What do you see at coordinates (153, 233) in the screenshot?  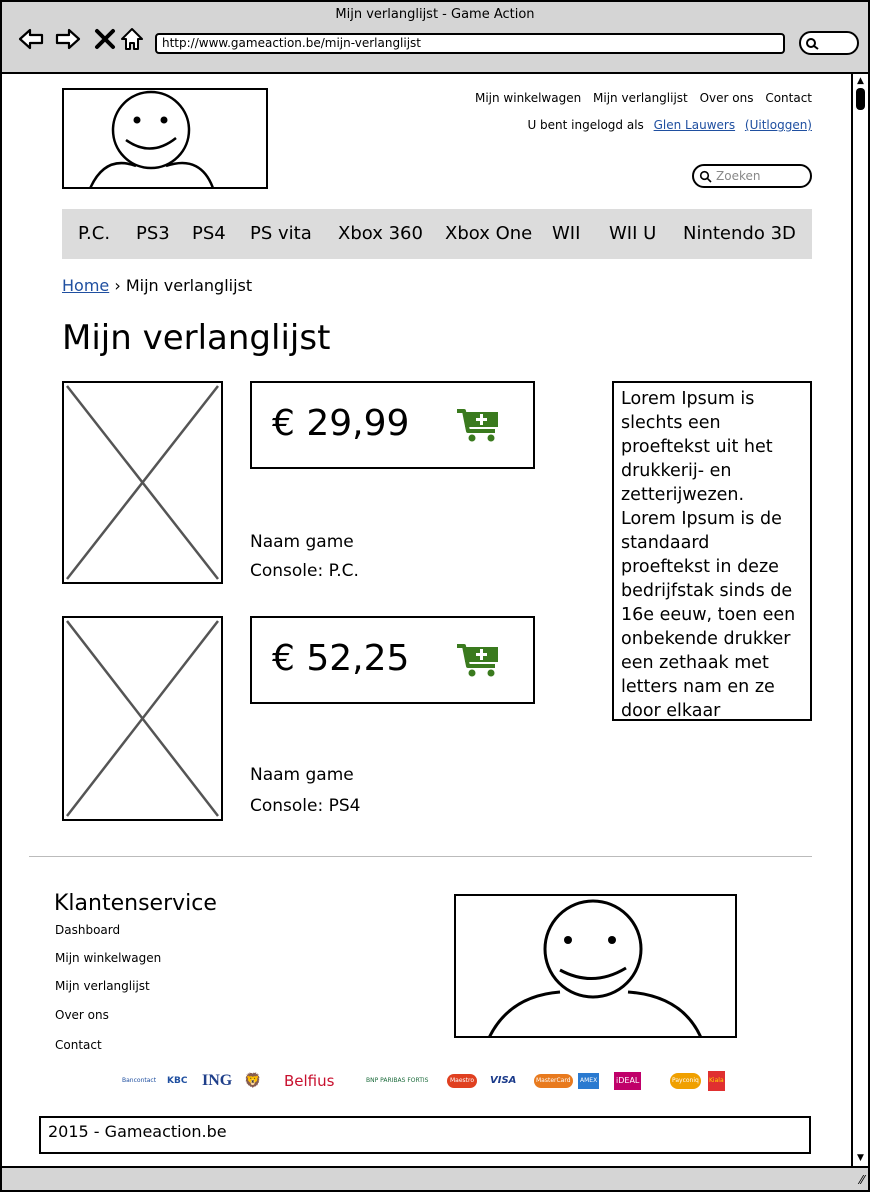 I see `nav-item-ps3: PS3` at bounding box center [153, 233].